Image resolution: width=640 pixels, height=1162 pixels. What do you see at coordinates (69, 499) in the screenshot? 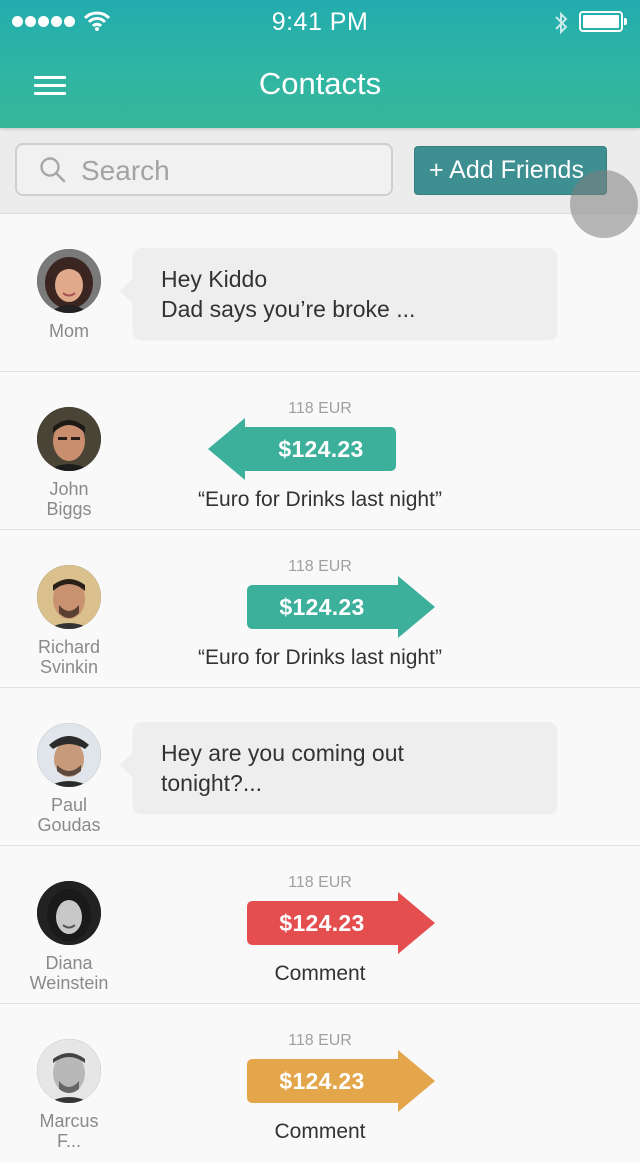
I see `contact-name: John Biggs` at bounding box center [69, 499].